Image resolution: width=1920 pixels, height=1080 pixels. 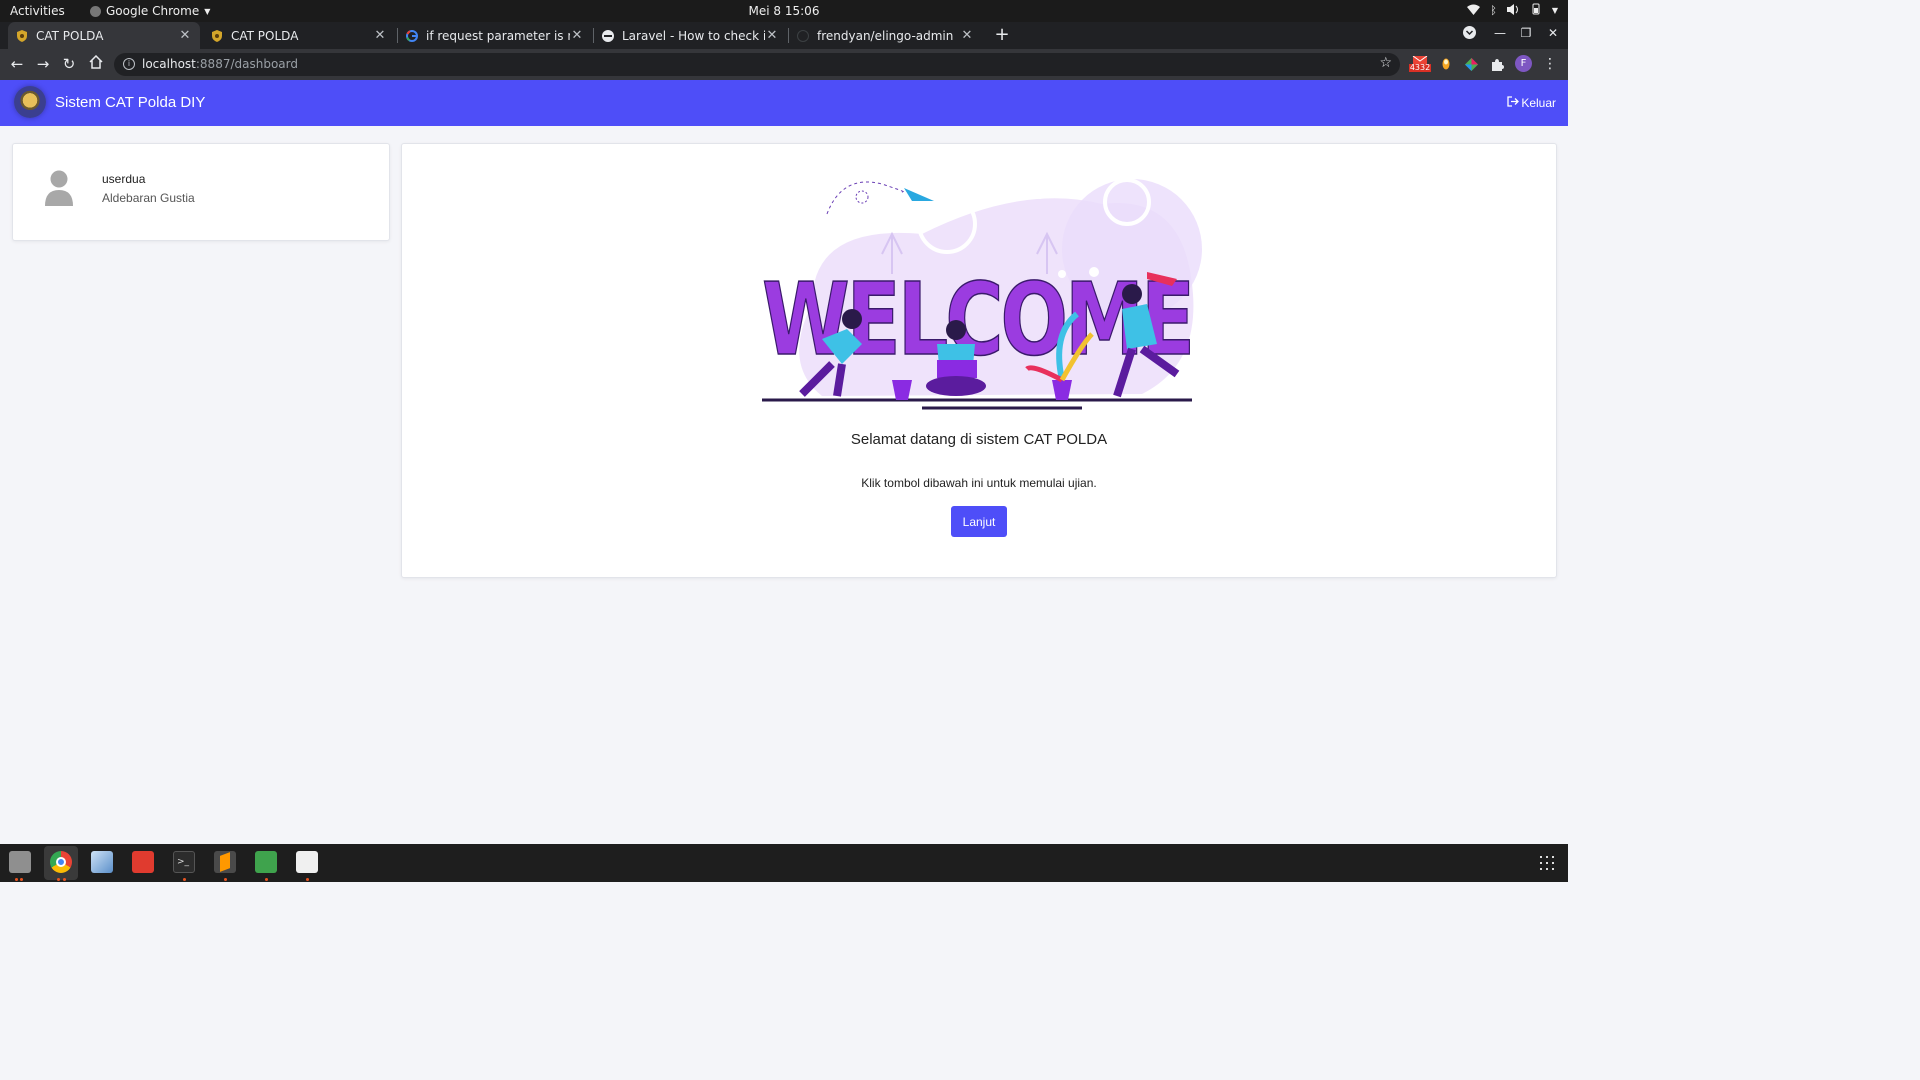 What do you see at coordinates (979, 521) in the screenshot?
I see `start-exam-button: Lanjut` at bounding box center [979, 521].